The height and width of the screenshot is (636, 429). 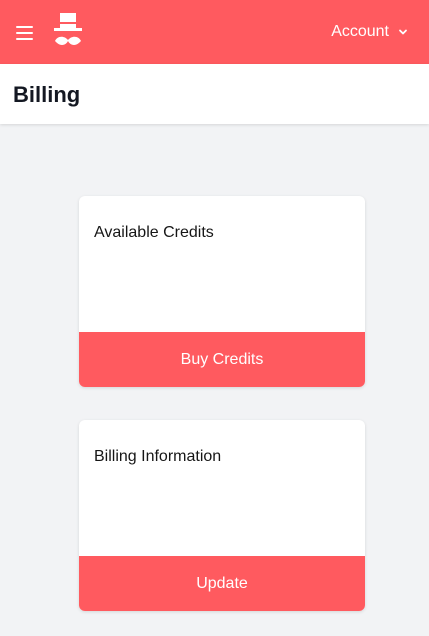 I want to click on page-title: Billing, so click(x=47, y=94).